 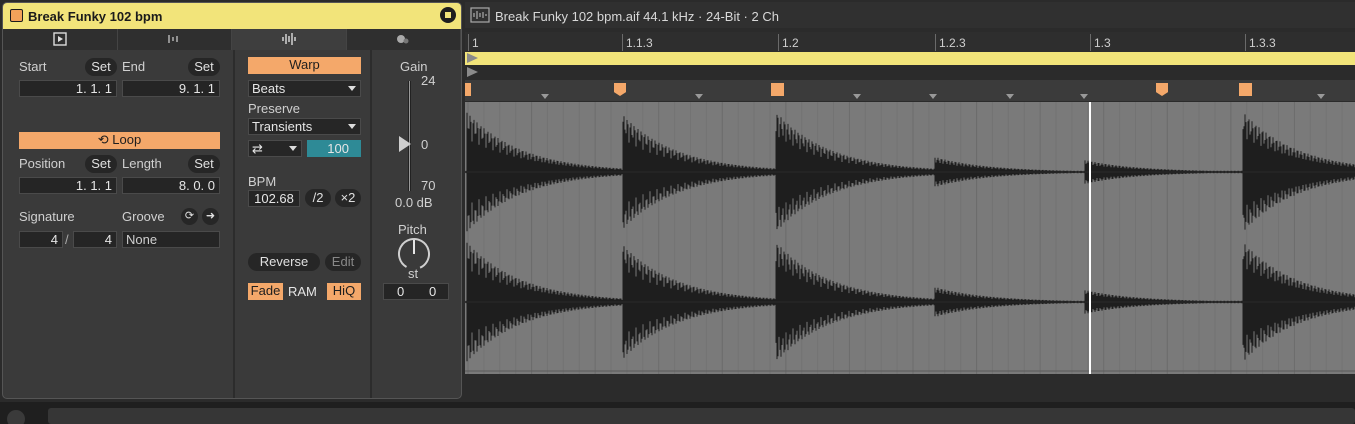 I want to click on clip-name: Break Funky 102 bpm, so click(x=95, y=16).